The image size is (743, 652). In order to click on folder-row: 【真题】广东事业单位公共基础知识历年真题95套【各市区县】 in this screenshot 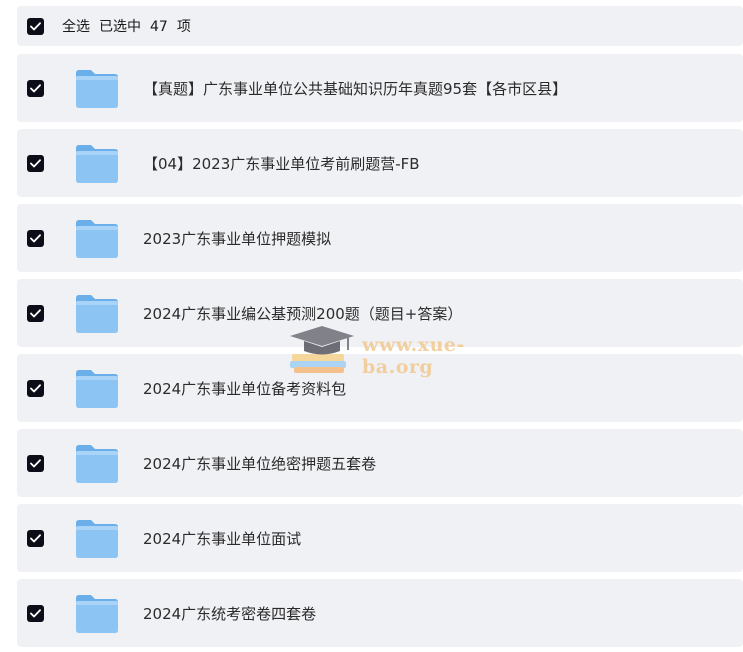, I will do `click(380, 88)`.